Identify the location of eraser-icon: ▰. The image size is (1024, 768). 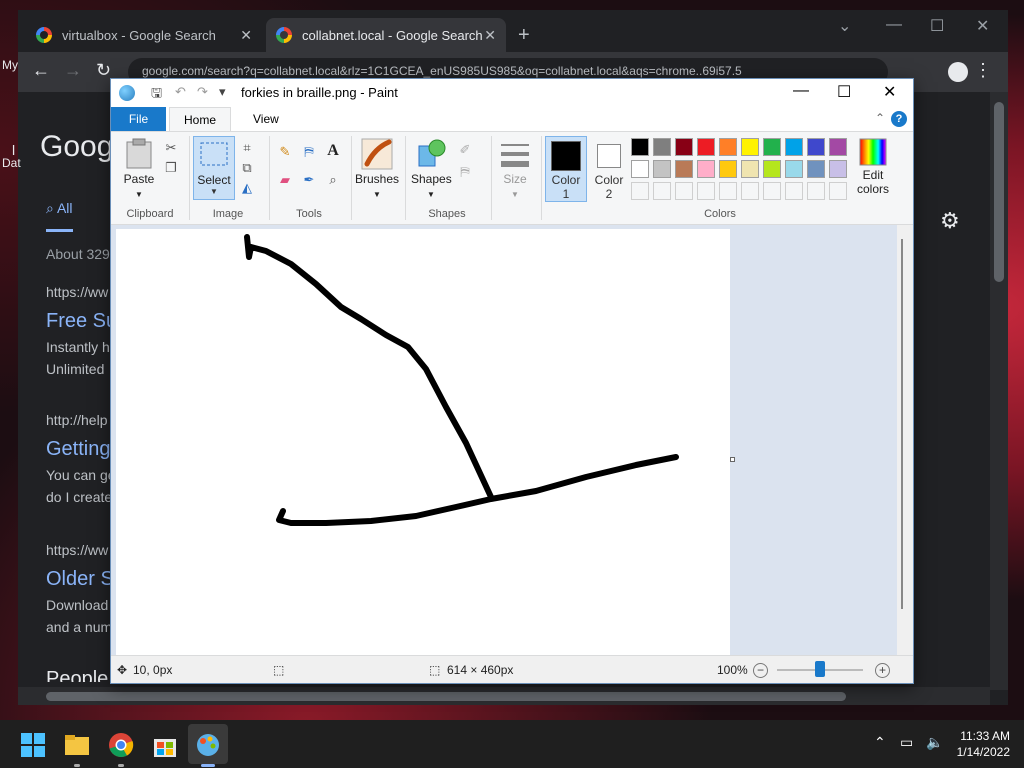
(285, 180).